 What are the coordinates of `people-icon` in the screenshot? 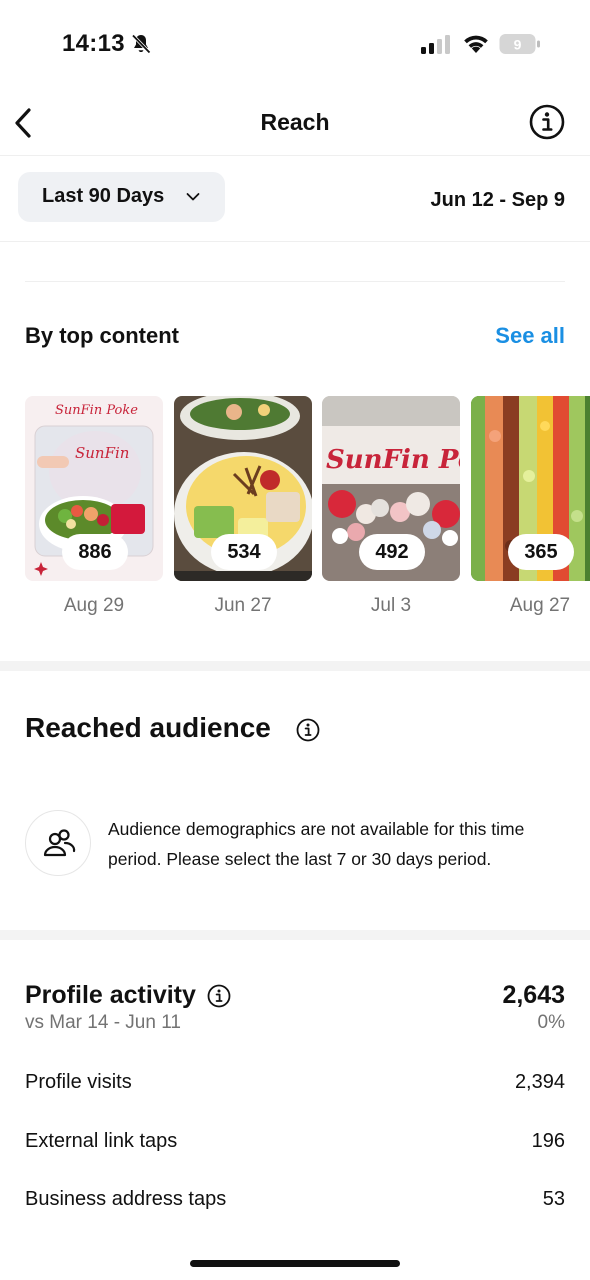 It's located at (59, 843).